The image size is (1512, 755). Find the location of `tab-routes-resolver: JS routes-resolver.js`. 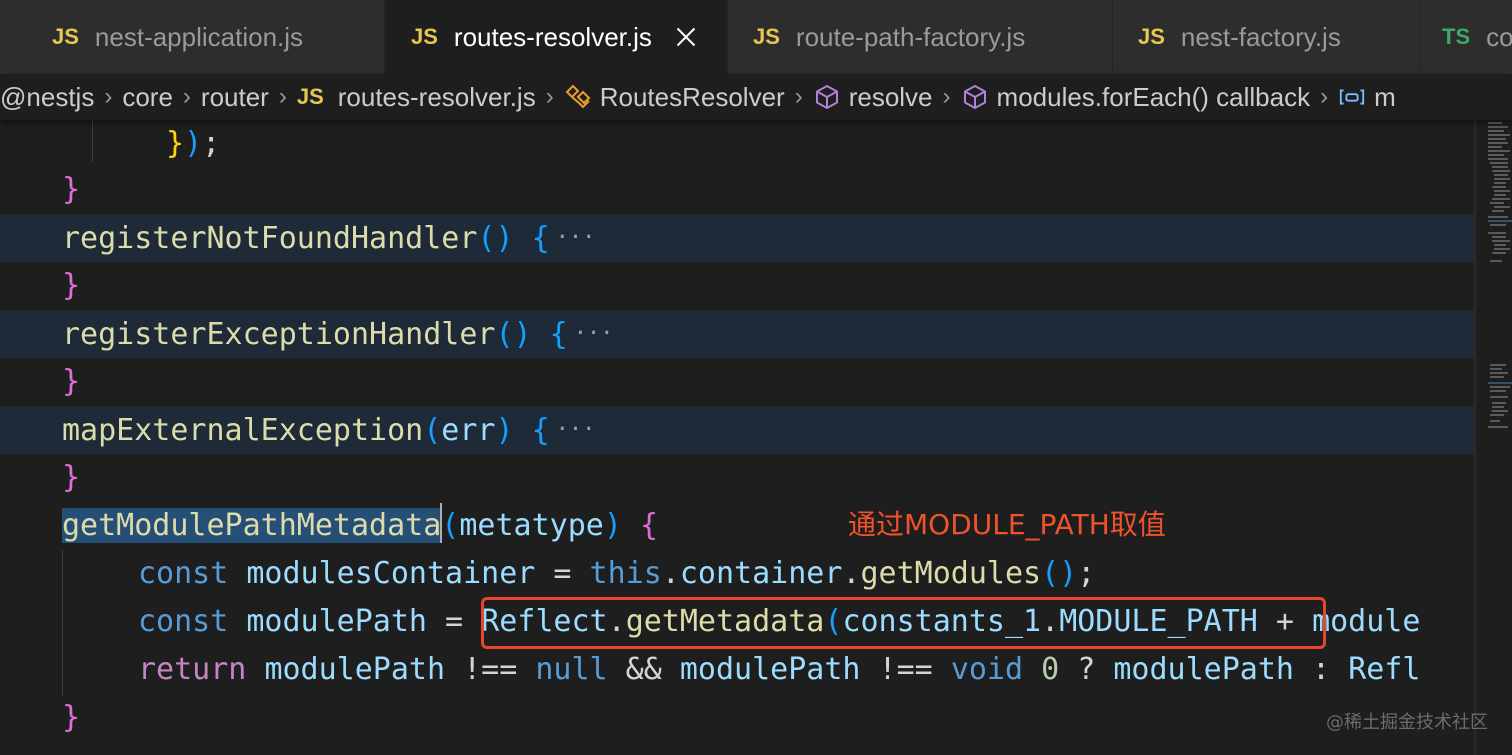

tab-routes-resolver: JS routes-resolver.js is located at coordinates (556, 37).